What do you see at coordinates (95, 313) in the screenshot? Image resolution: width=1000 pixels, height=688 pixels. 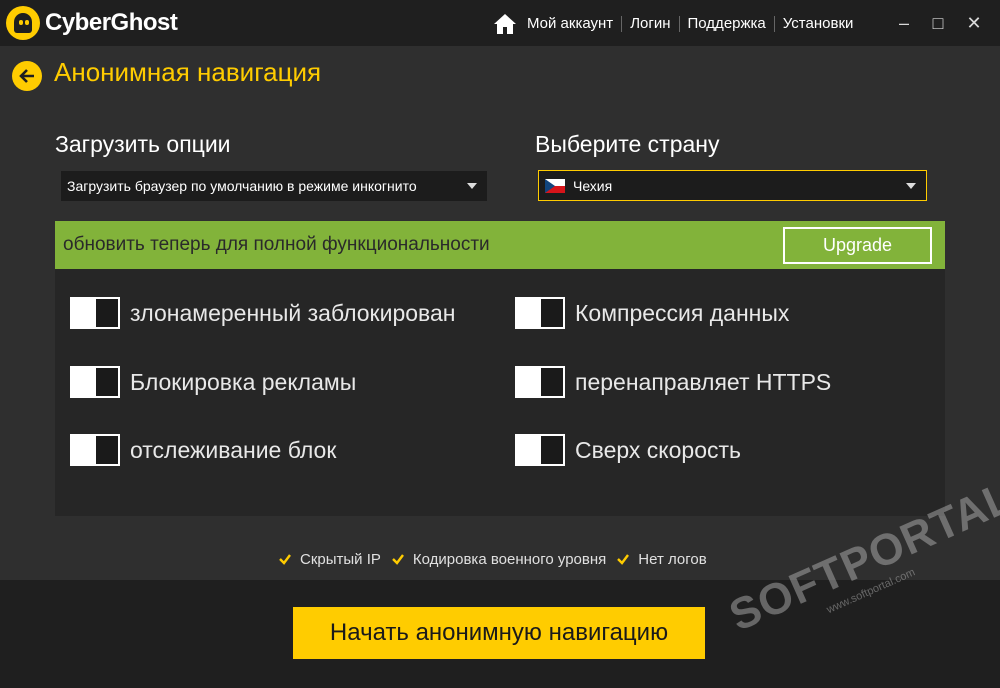 I see `malware-block-toggle` at bounding box center [95, 313].